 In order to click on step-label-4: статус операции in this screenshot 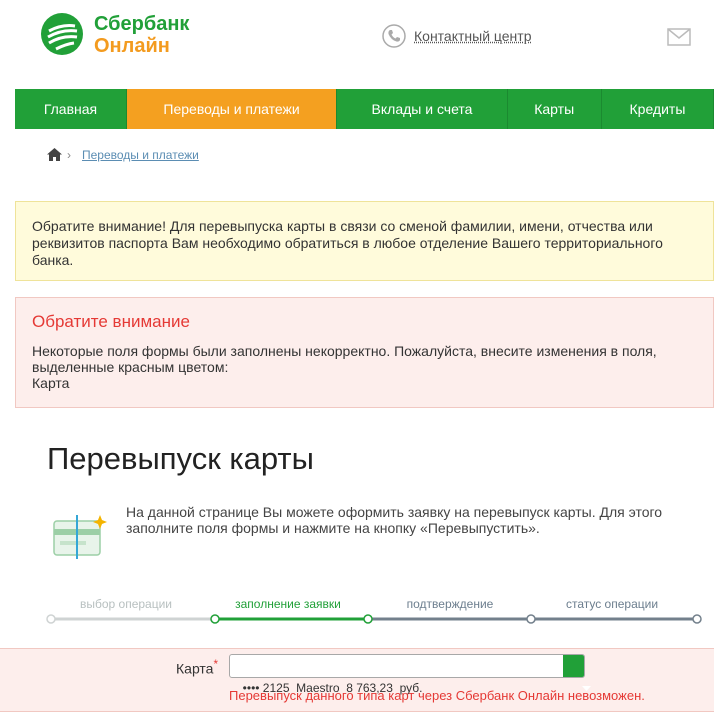, I will do `click(612, 604)`.